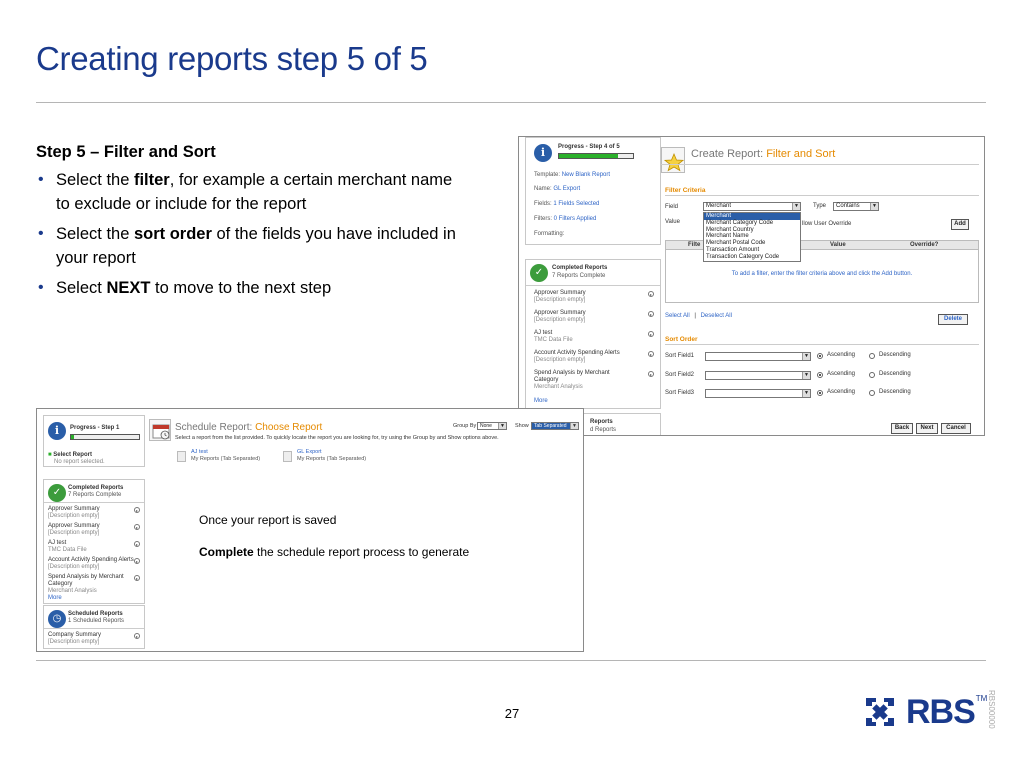 Image resolution: width=1024 pixels, height=768 pixels. I want to click on sort-field2-select: ▼, so click(758, 375).